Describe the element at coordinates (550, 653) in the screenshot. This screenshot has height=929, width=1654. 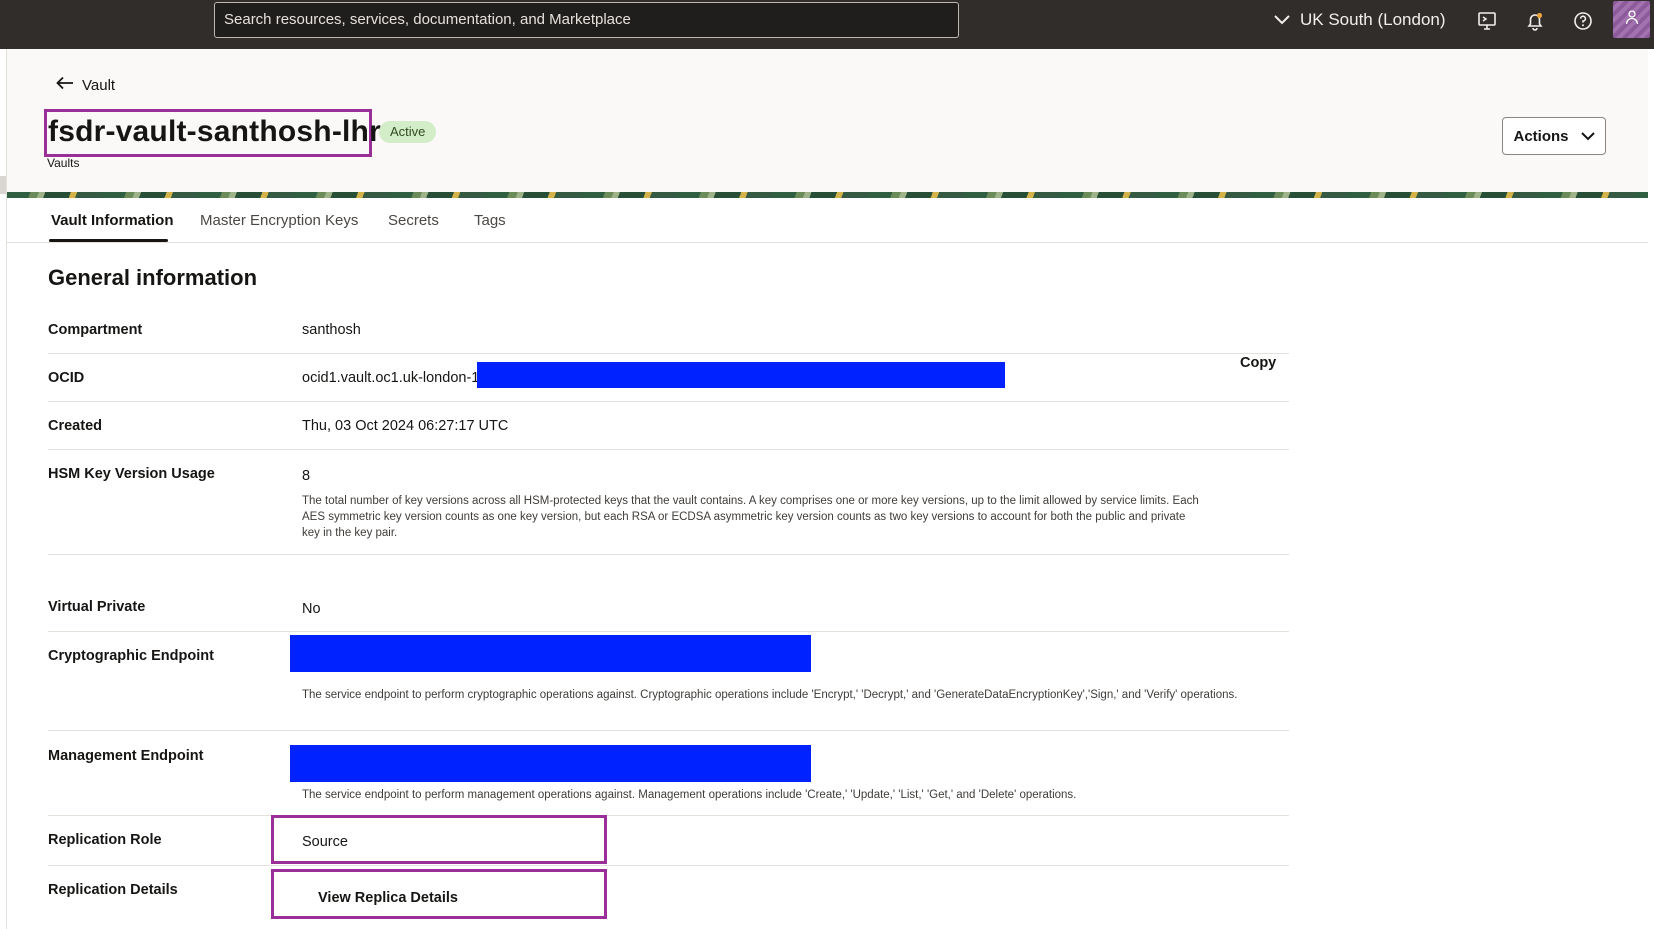
I see `crypto-endpoint-redaction` at that location.